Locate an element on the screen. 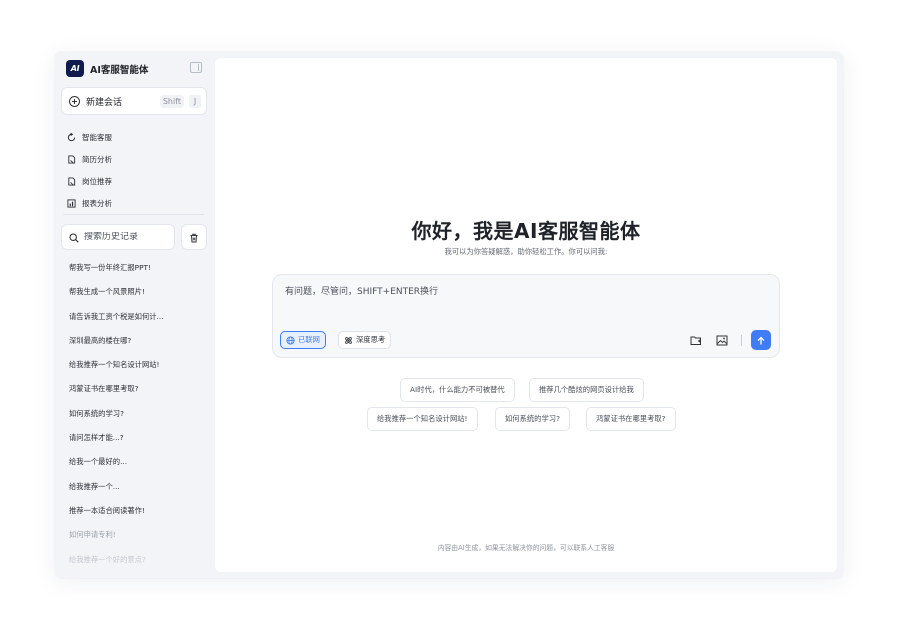 This screenshot has width=899, height=635. app-logo: AI is located at coordinates (75, 68).